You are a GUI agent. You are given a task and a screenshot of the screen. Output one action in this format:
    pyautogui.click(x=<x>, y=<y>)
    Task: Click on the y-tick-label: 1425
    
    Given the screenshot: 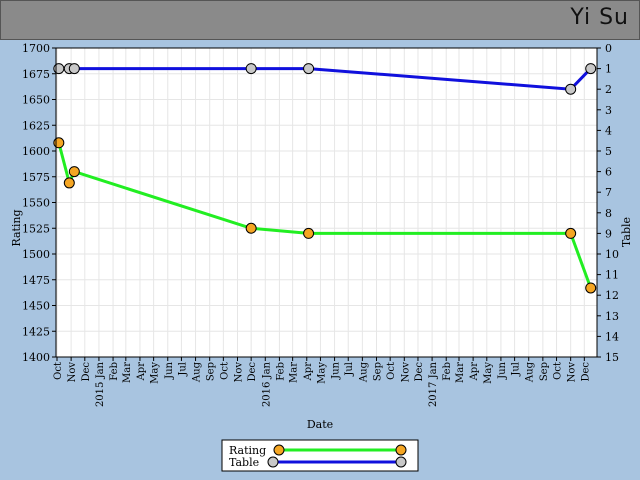 What is the action you would take?
    pyautogui.click(x=36, y=331)
    